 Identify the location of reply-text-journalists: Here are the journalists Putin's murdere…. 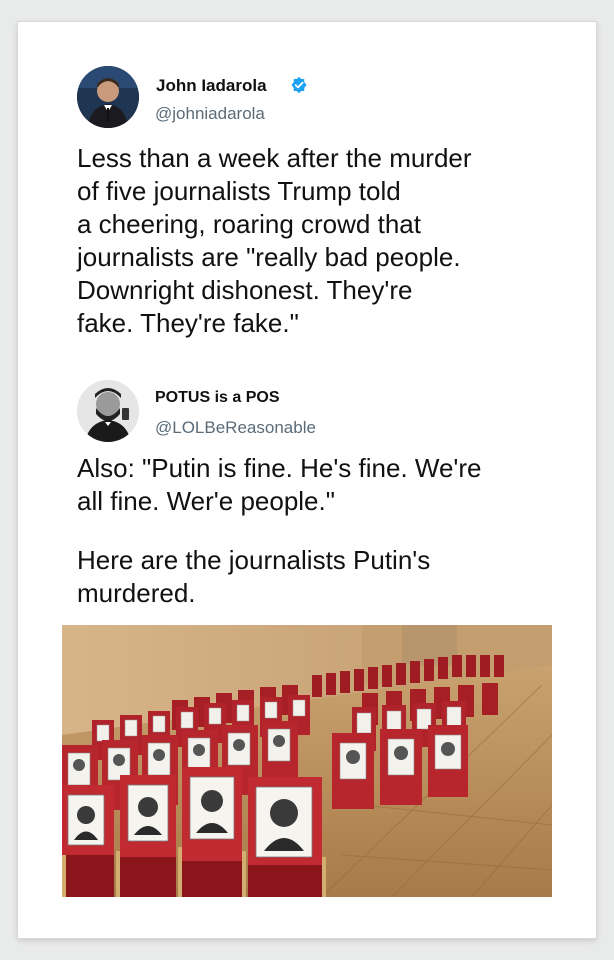
(254, 576).